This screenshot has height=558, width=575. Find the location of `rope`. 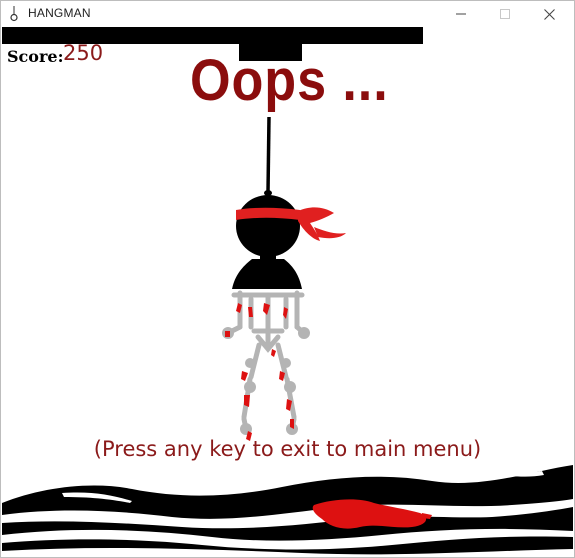

rope is located at coordinates (268, 154).